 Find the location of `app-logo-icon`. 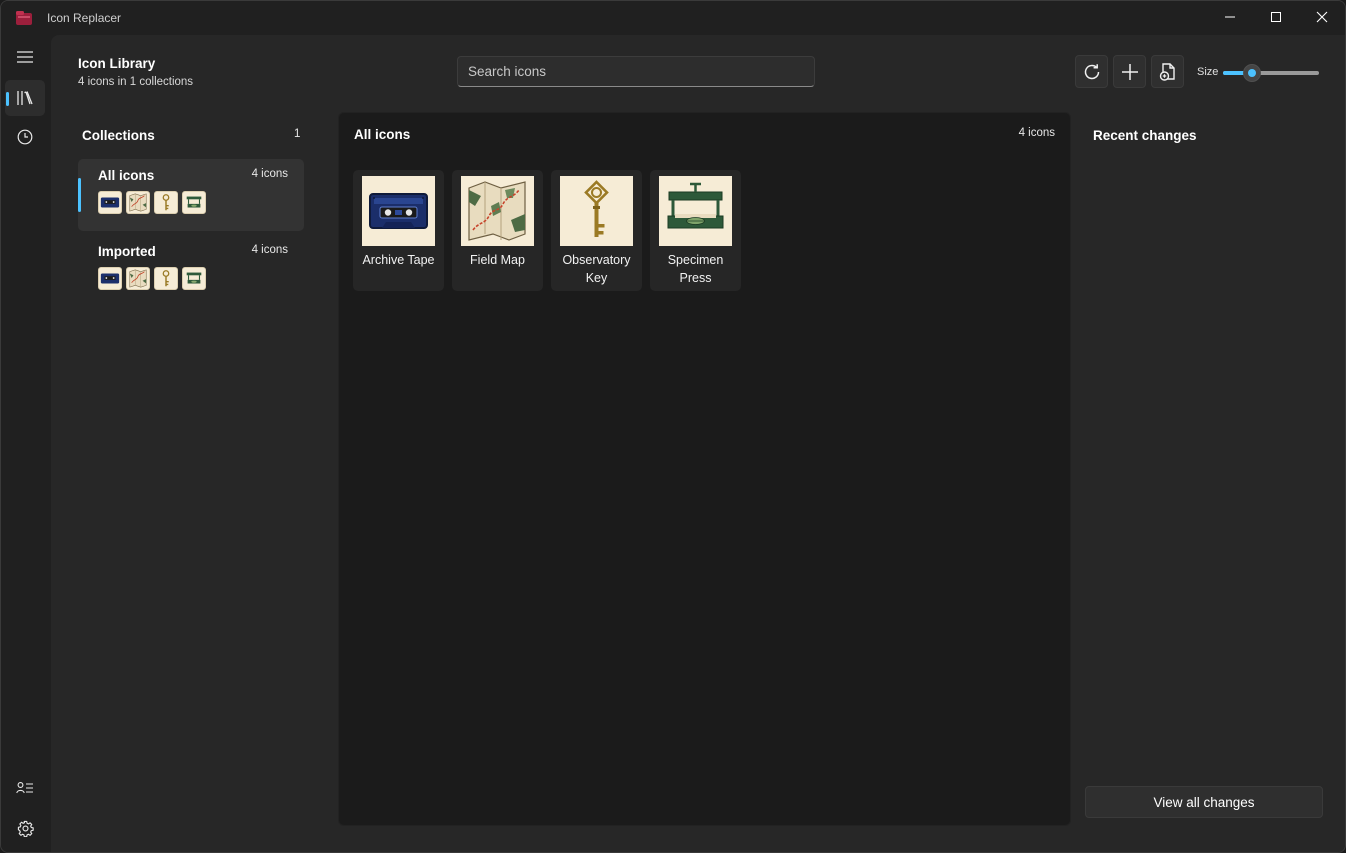

app-logo-icon is located at coordinates (24, 18).